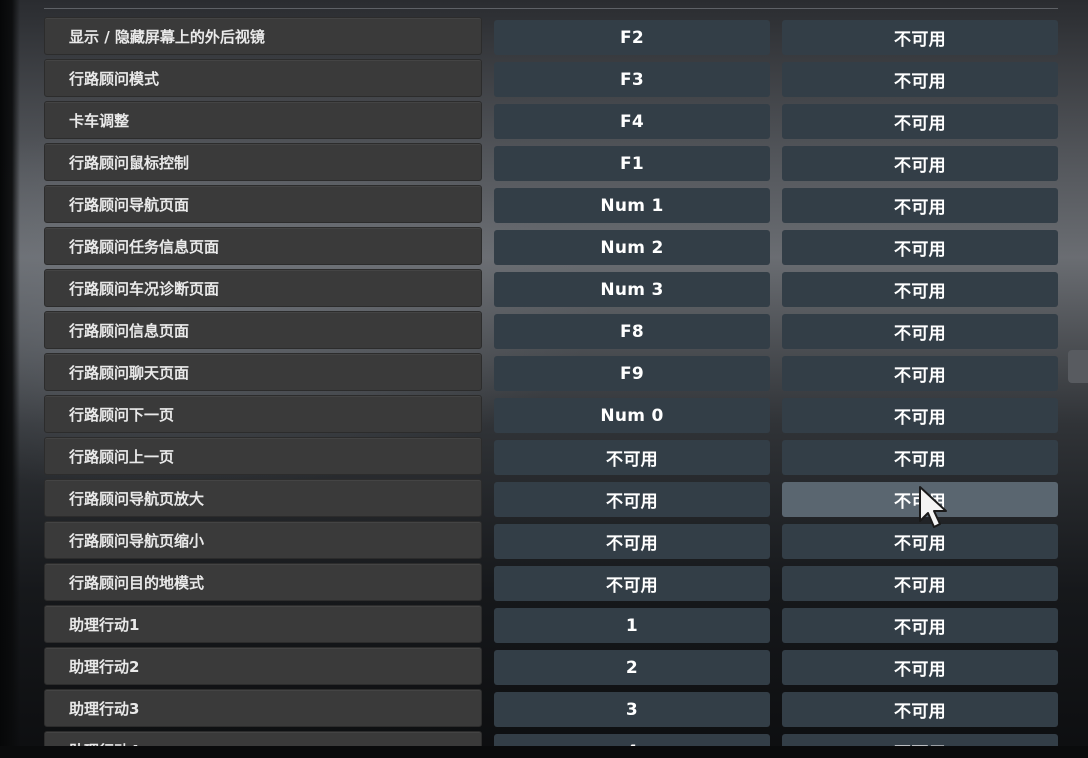  What do you see at coordinates (263, 666) in the screenshot?
I see `action-label-cell: 助理行动2` at bounding box center [263, 666].